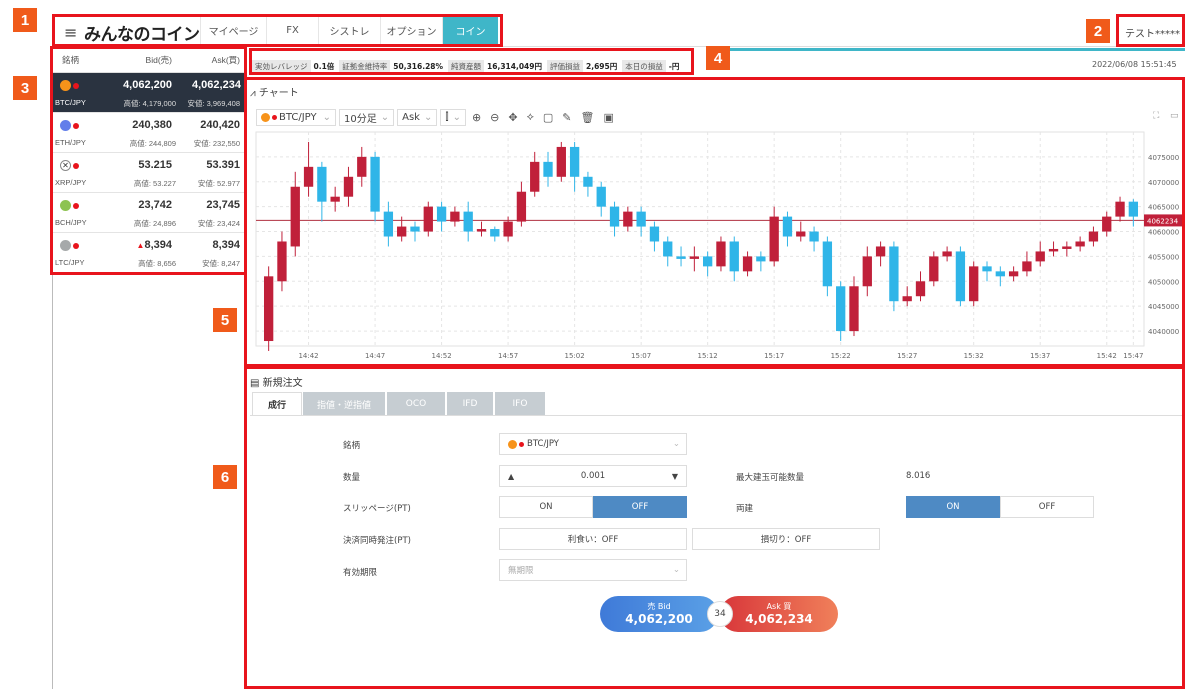 The width and height of the screenshot is (1185, 689). I want to click on jpy-dot-icon, so click(76, 206).